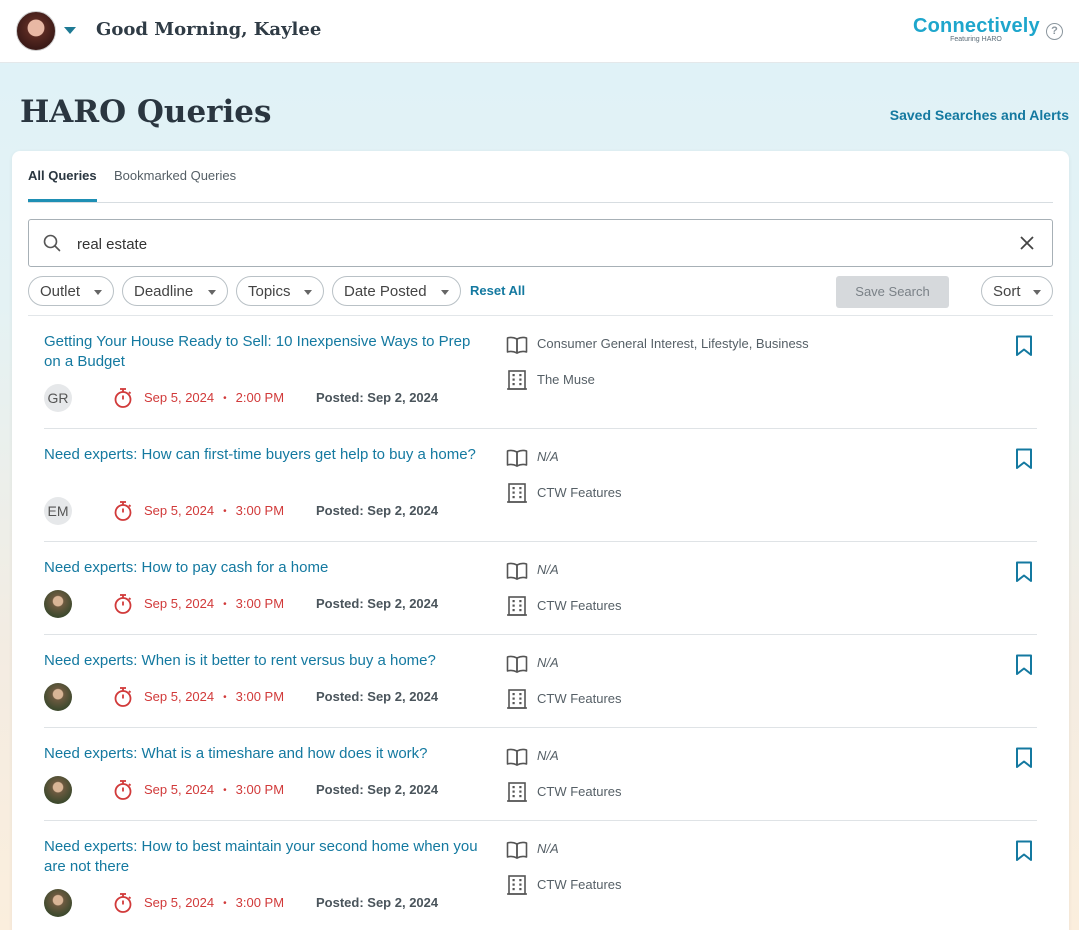 This screenshot has width=1079, height=930. Describe the element at coordinates (175, 183) in the screenshot. I see `tab-bookmarked-queries: Bookmarked Queries` at that location.